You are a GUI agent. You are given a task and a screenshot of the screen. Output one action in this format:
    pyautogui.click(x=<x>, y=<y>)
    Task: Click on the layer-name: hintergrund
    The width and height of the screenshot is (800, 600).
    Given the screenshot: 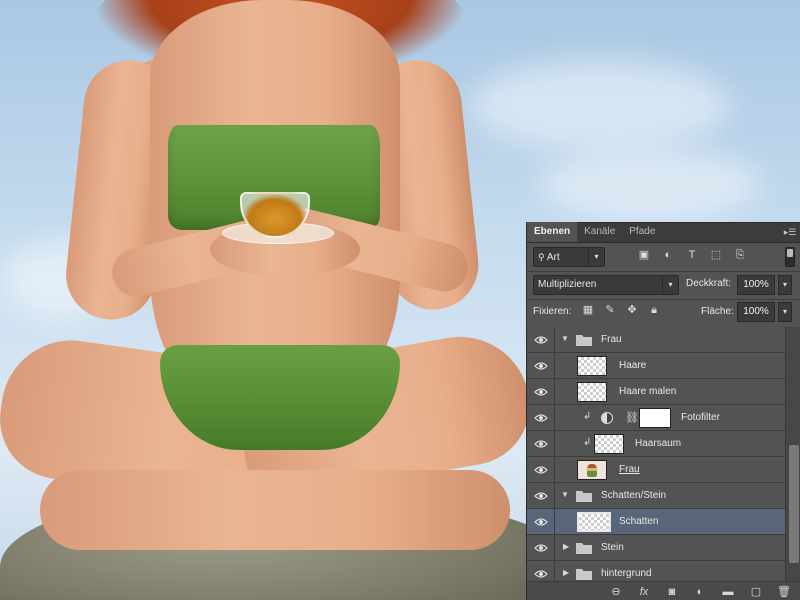 What is the action you would take?
    pyautogui.click(x=626, y=573)
    